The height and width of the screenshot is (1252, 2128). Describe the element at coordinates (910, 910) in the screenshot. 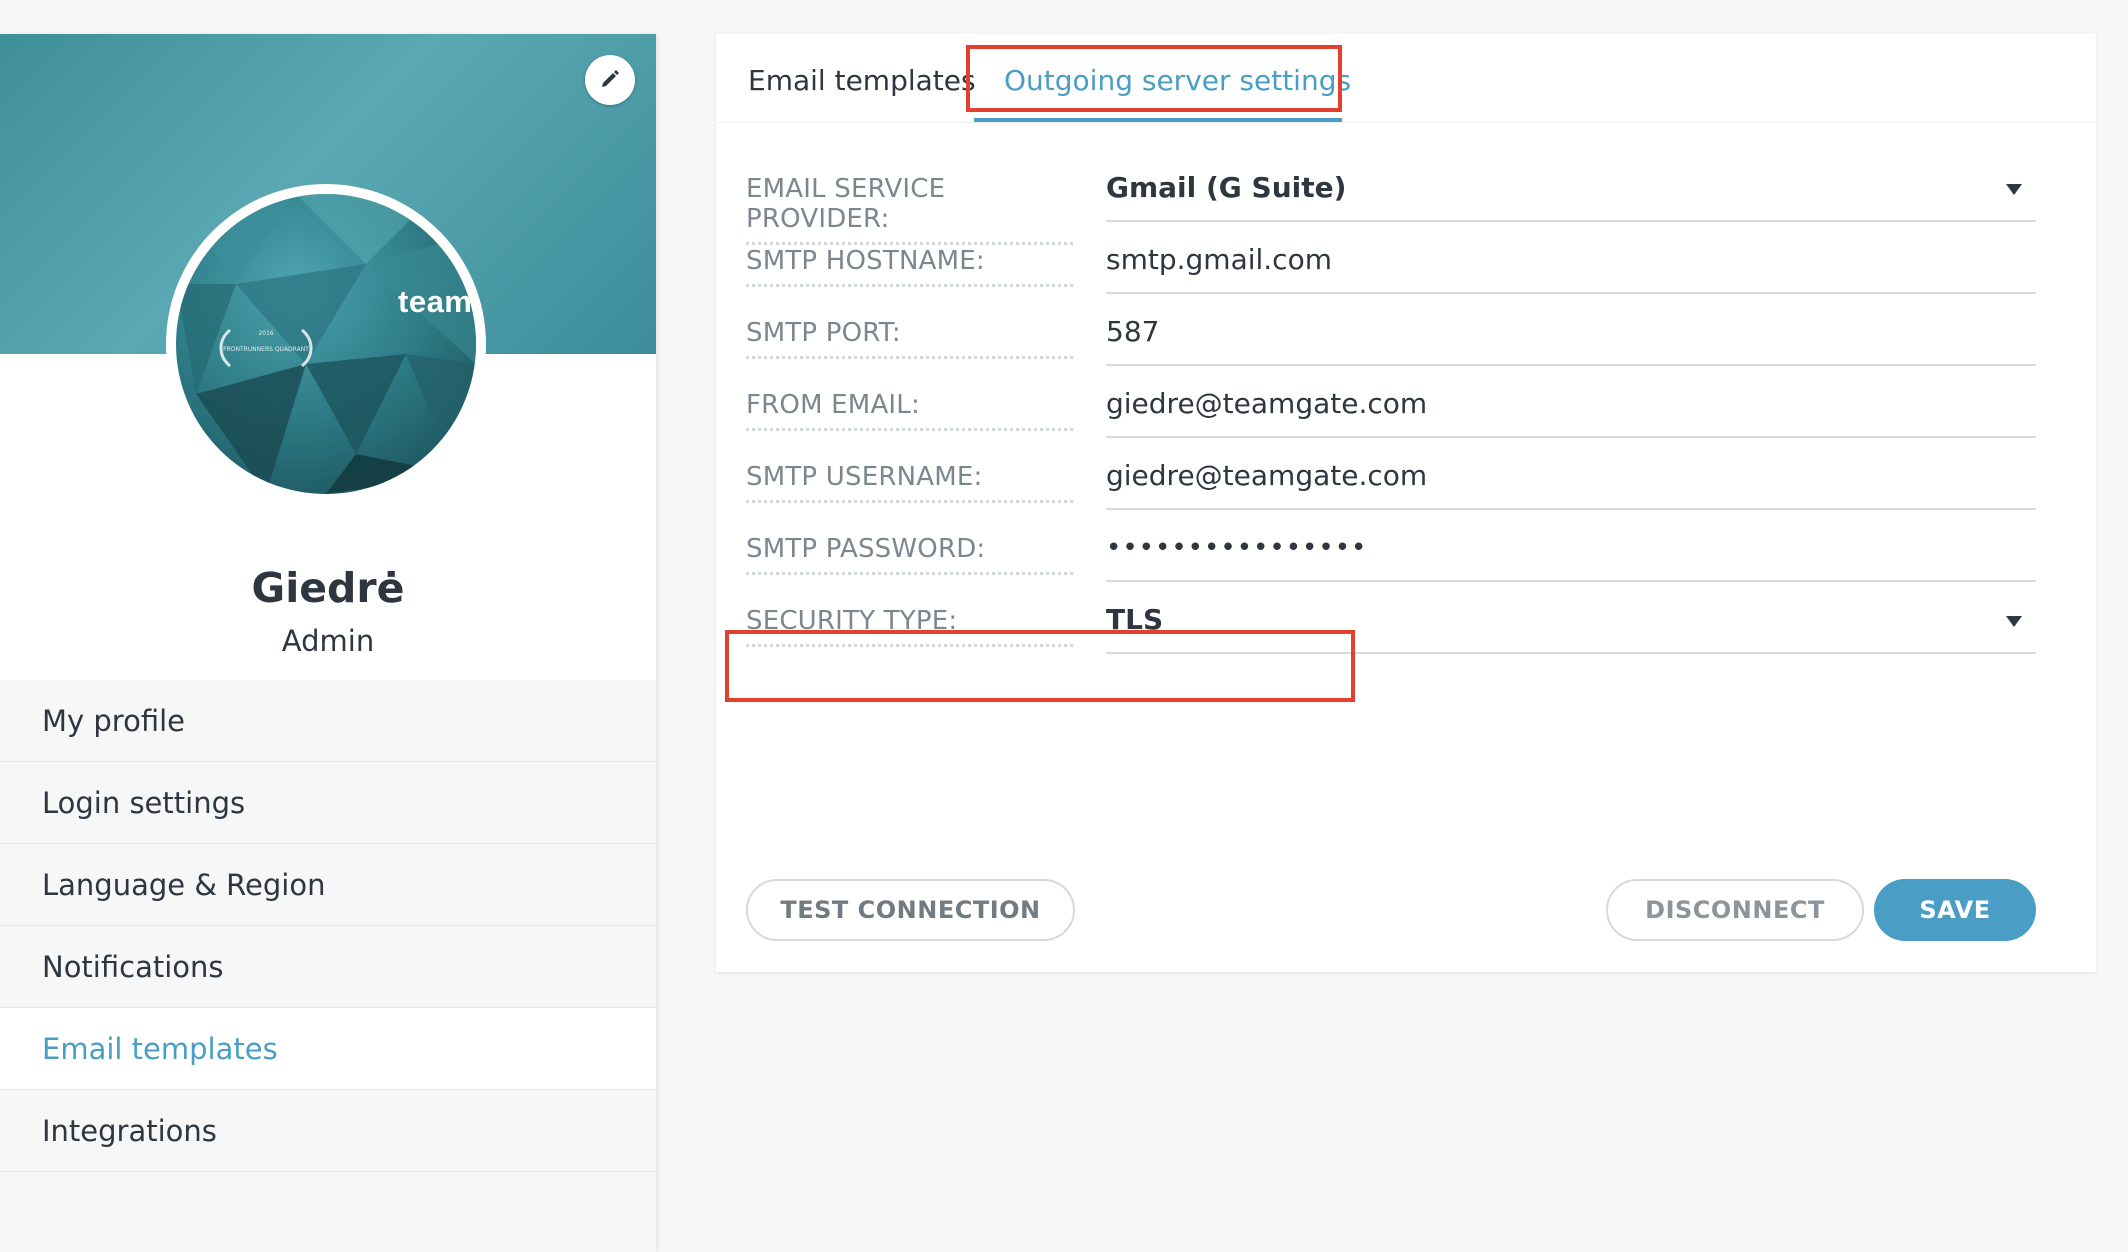

I see `test-connection-button: TEST CONNECTION` at that location.